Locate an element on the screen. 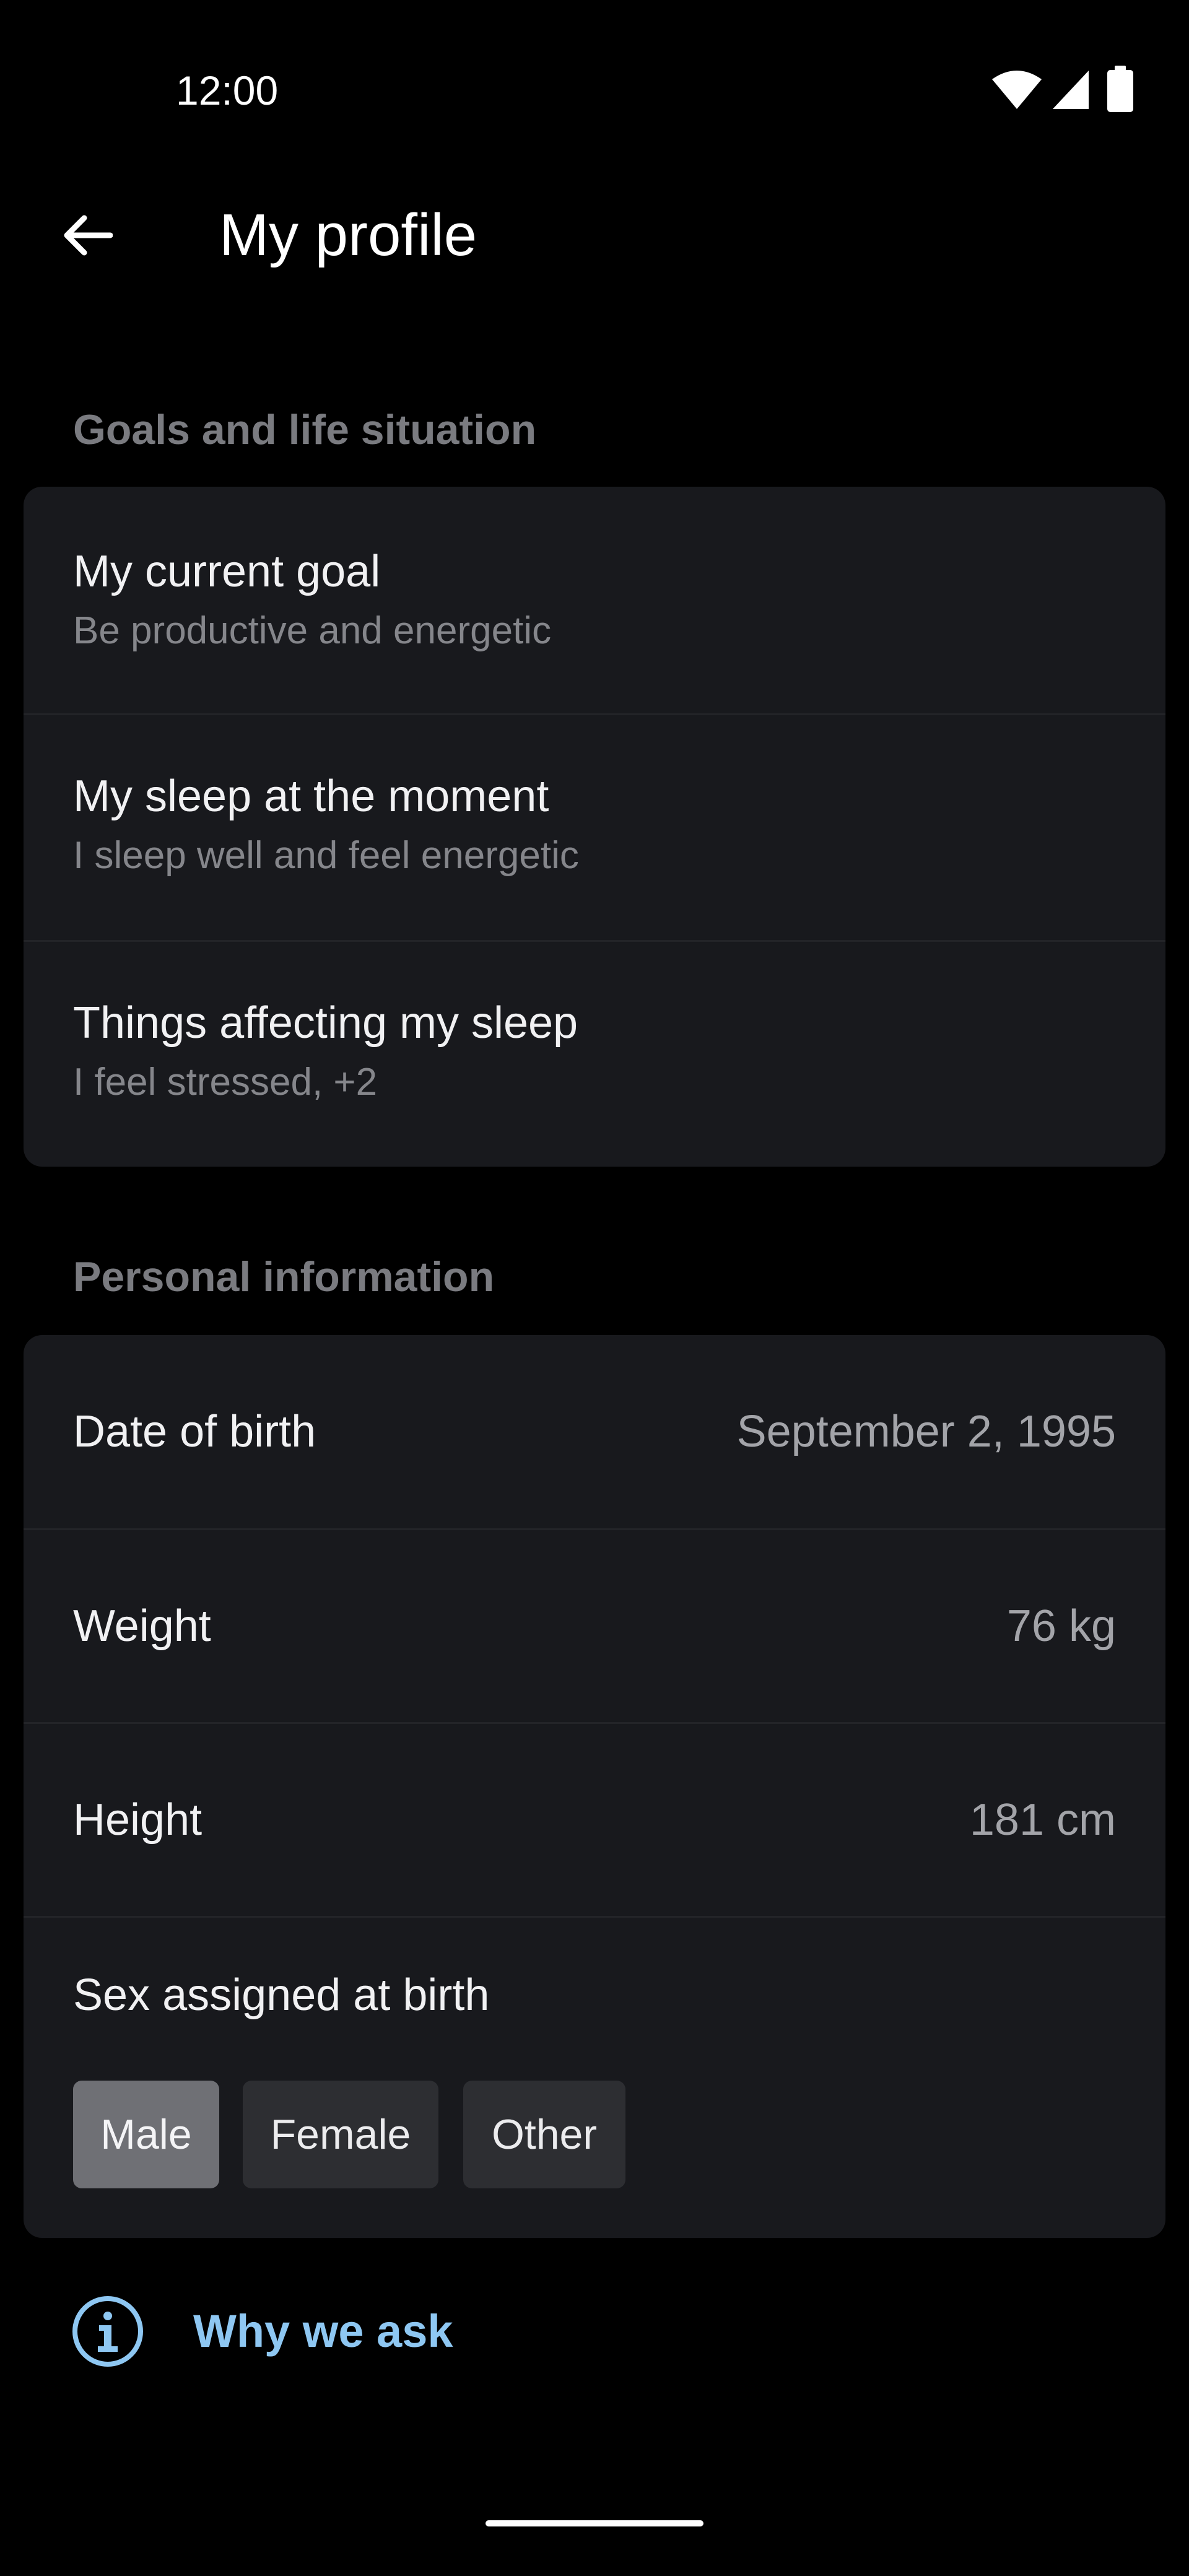  battery-icon is located at coordinates (1120, 89).